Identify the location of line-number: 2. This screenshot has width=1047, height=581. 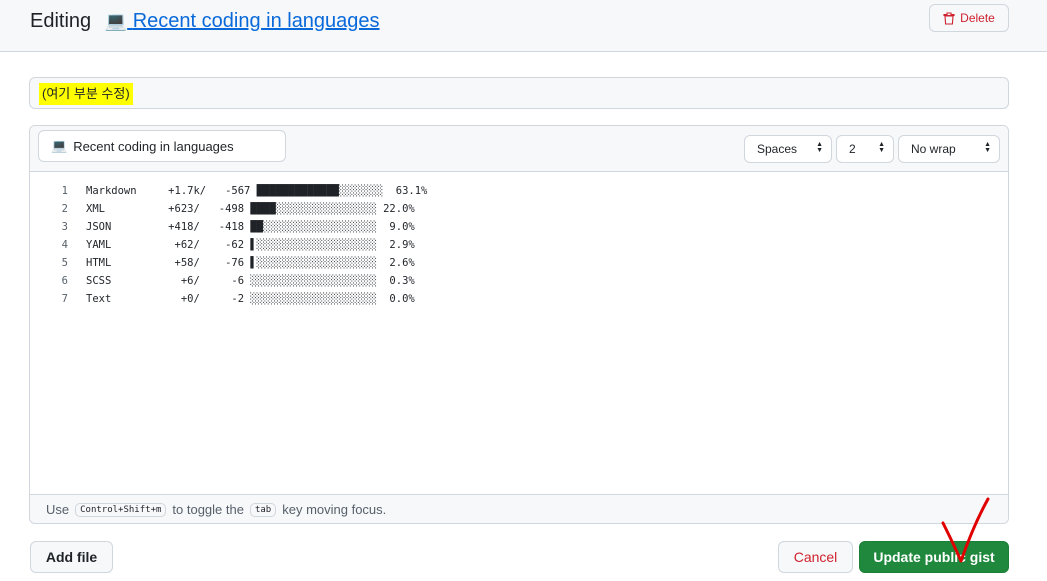
(64, 209).